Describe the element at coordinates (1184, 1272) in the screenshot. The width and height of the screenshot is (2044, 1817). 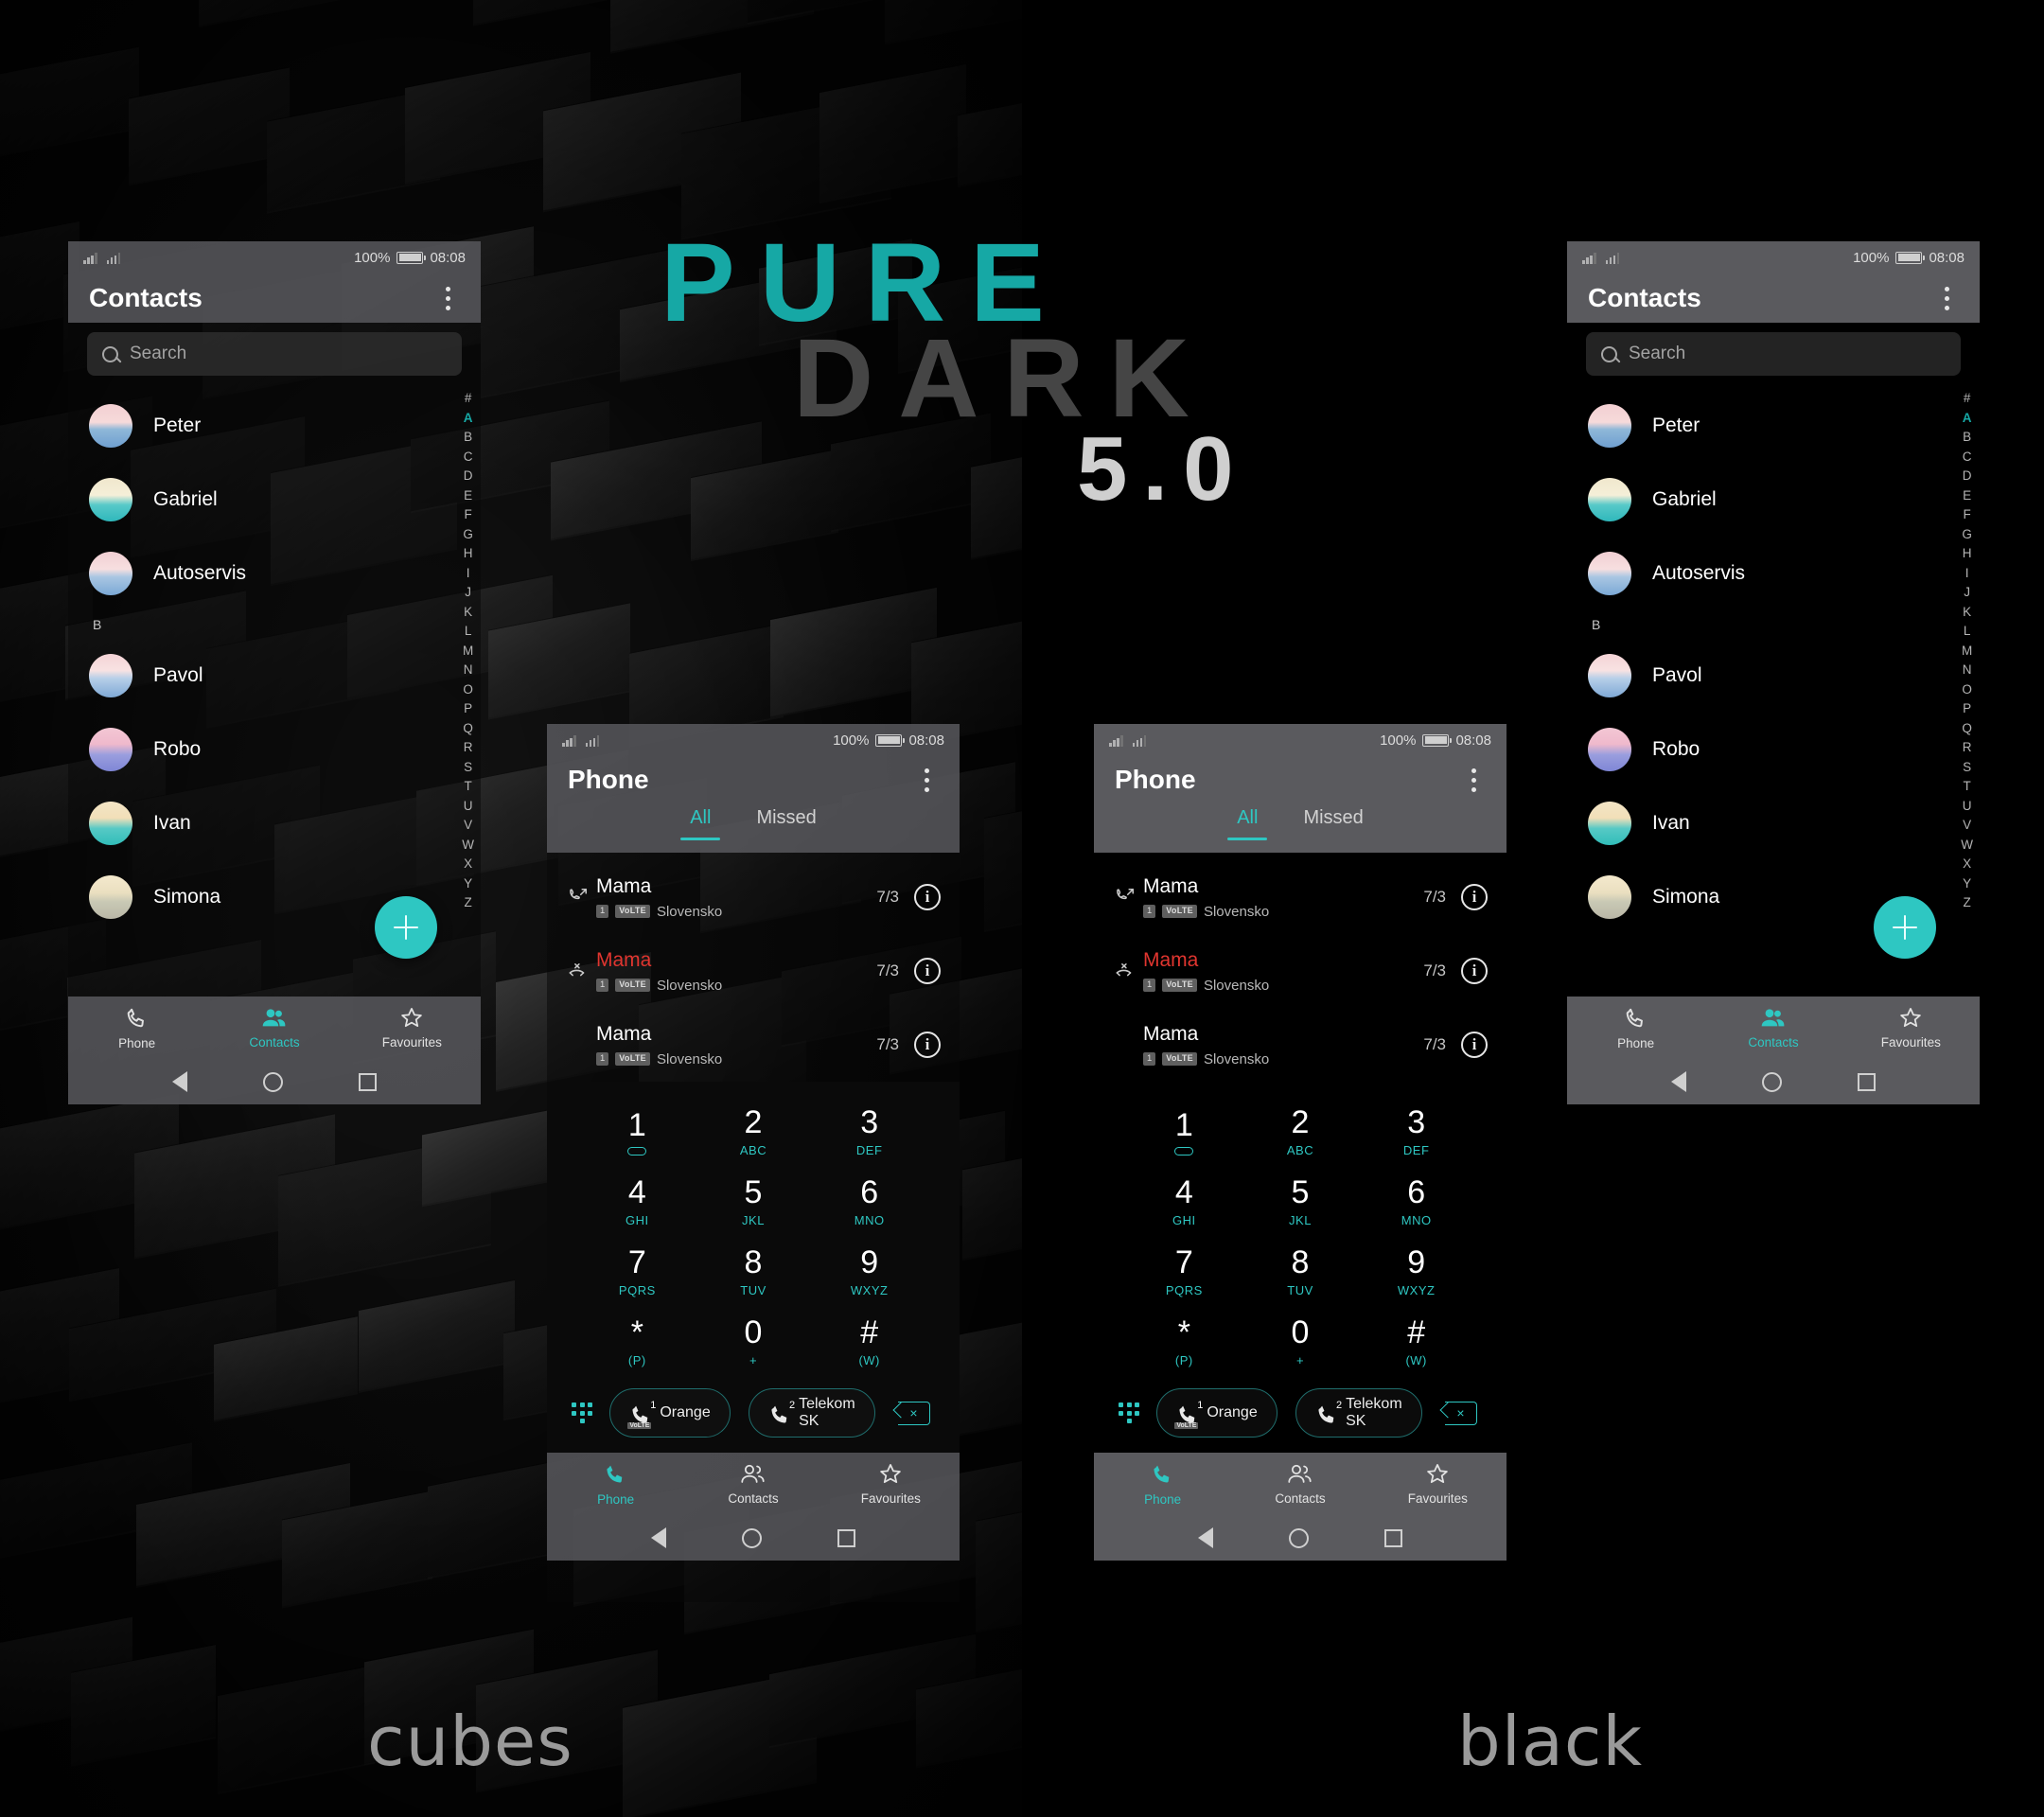
I see `dialpad-key-7: 7 PQRS` at that location.